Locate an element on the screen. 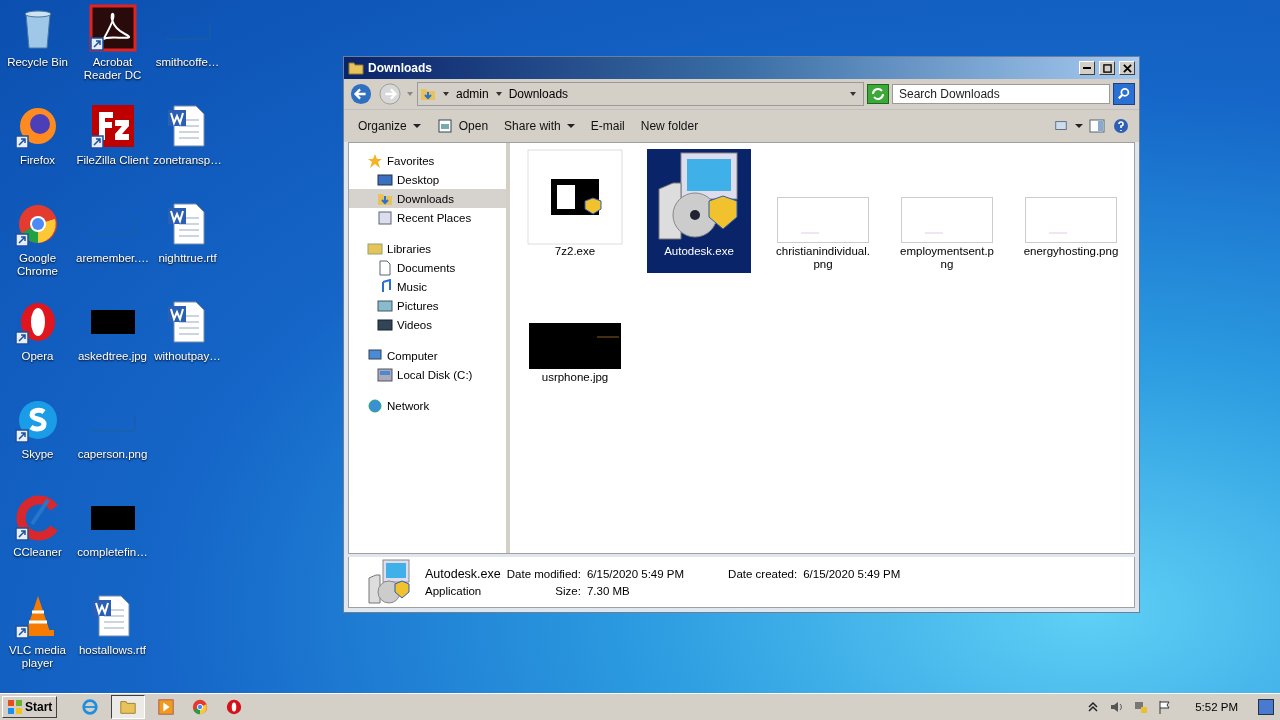  help-icon is located at coordinates (1121, 126).